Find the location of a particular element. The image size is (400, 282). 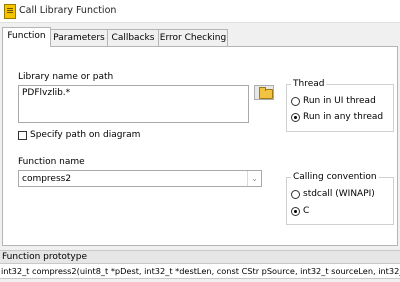

stdcall-label: stdcall (WINAPI) is located at coordinates (339, 194).